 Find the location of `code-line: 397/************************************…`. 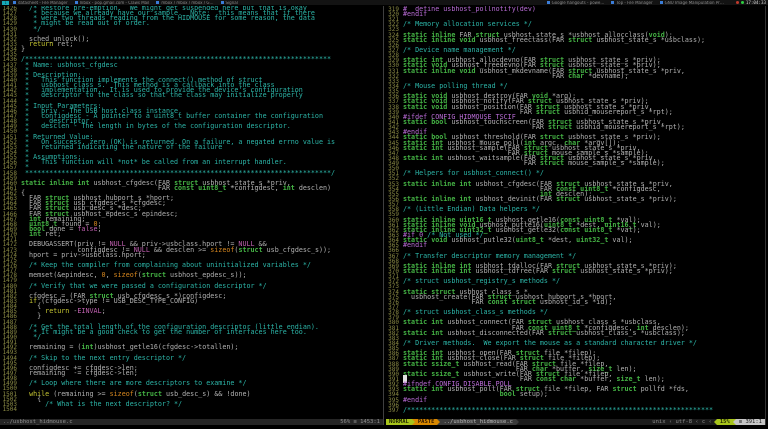

code-line: 397/************************************… is located at coordinates (575, 410).